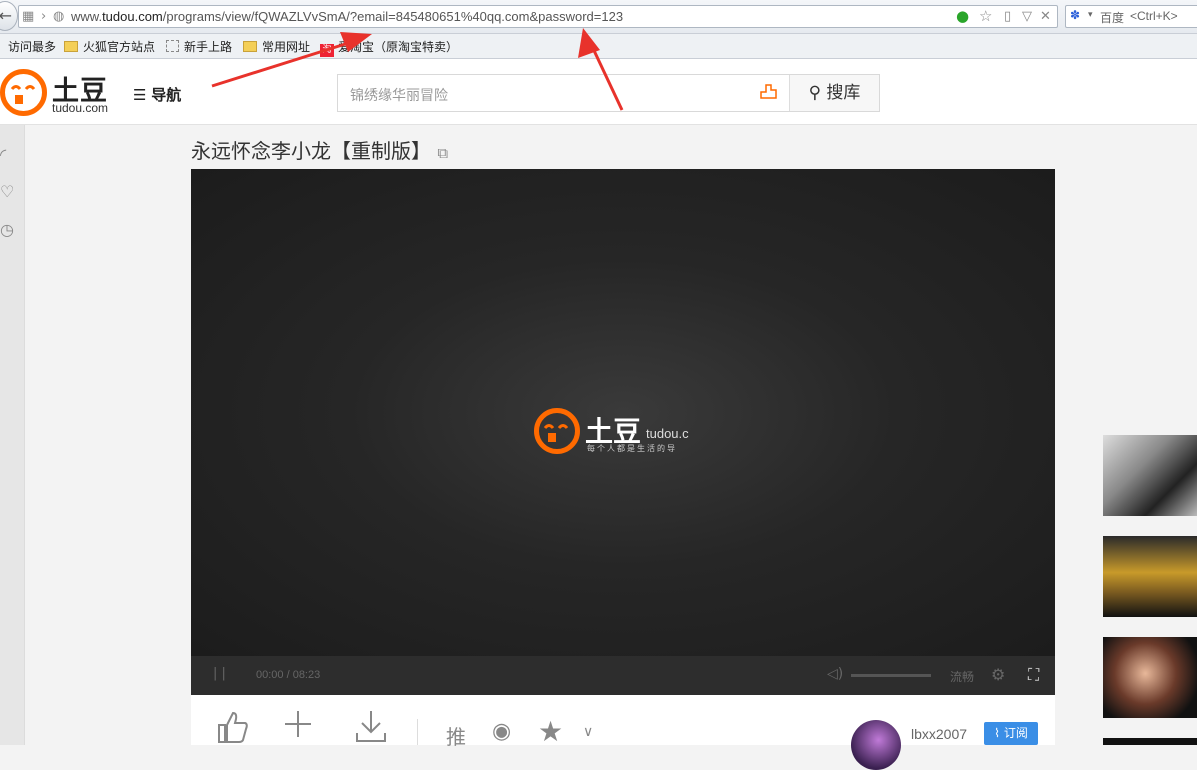 This screenshot has height=770, width=1197. Describe the element at coordinates (998, 674) in the screenshot. I see `settings-icon: ⚙` at that location.